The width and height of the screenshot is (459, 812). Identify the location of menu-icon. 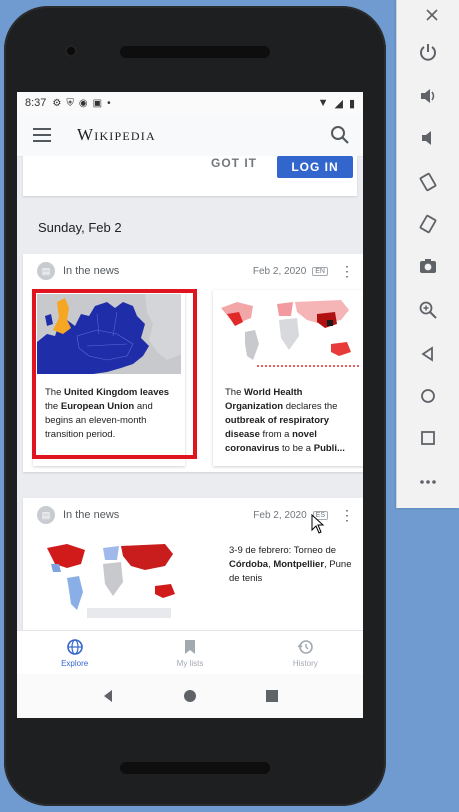
(42, 135).